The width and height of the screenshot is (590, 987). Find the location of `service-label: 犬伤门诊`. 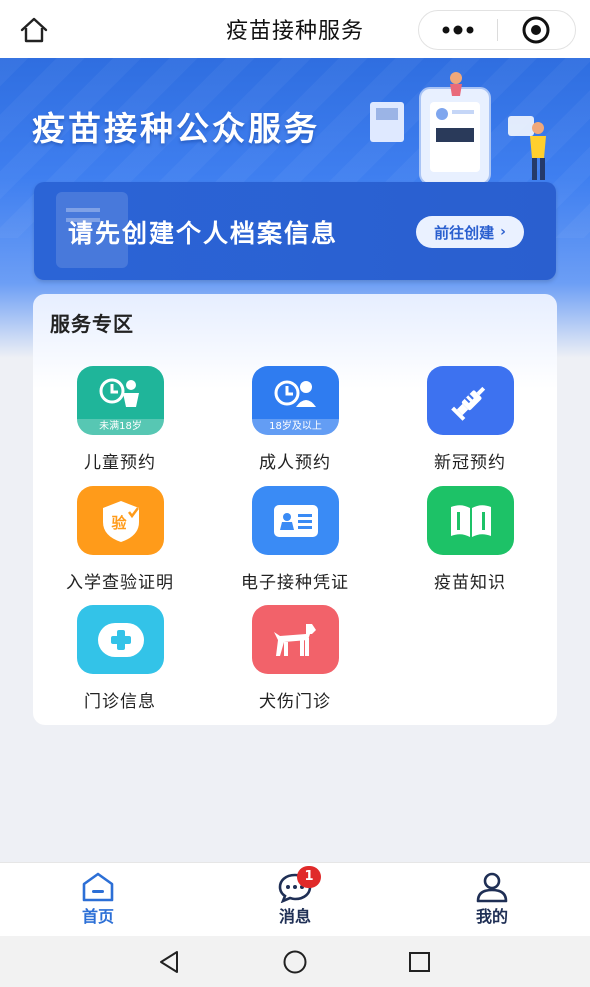

service-label: 犬伤门诊 is located at coordinates (295, 702).